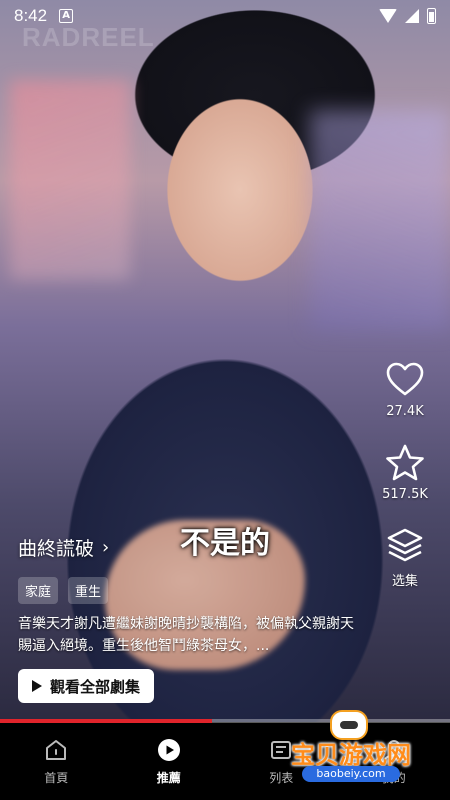 The width and height of the screenshot is (450, 800). Describe the element at coordinates (412, 16) in the screenshot. I see `signal-icon` at that location.